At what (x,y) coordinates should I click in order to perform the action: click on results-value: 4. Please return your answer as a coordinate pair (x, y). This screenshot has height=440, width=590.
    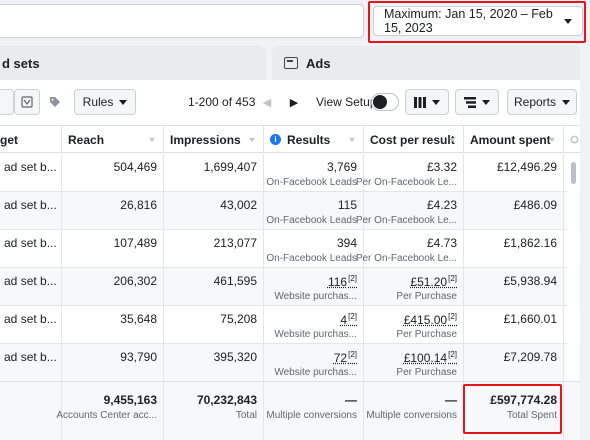
    Looking at the image, I should click on (343, 320).